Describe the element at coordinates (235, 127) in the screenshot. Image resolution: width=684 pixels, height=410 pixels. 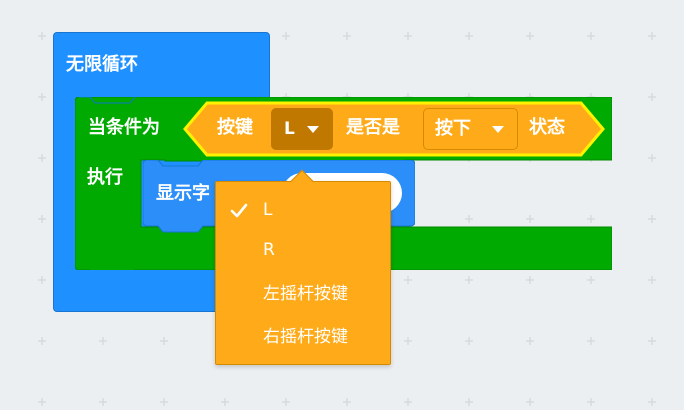
I see `condition-prefix-label: 按键` at that location.